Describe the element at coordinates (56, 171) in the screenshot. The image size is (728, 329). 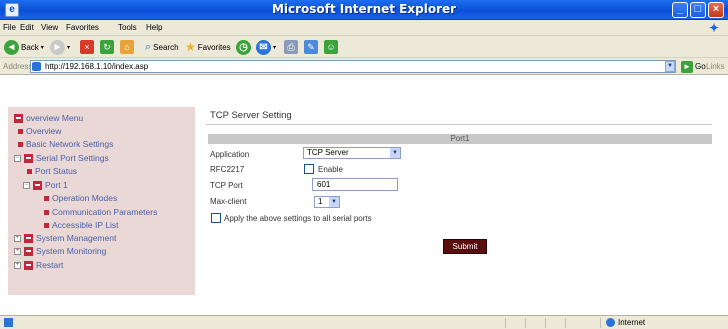
I see `sidebar-item-label: Port Status` at that location.